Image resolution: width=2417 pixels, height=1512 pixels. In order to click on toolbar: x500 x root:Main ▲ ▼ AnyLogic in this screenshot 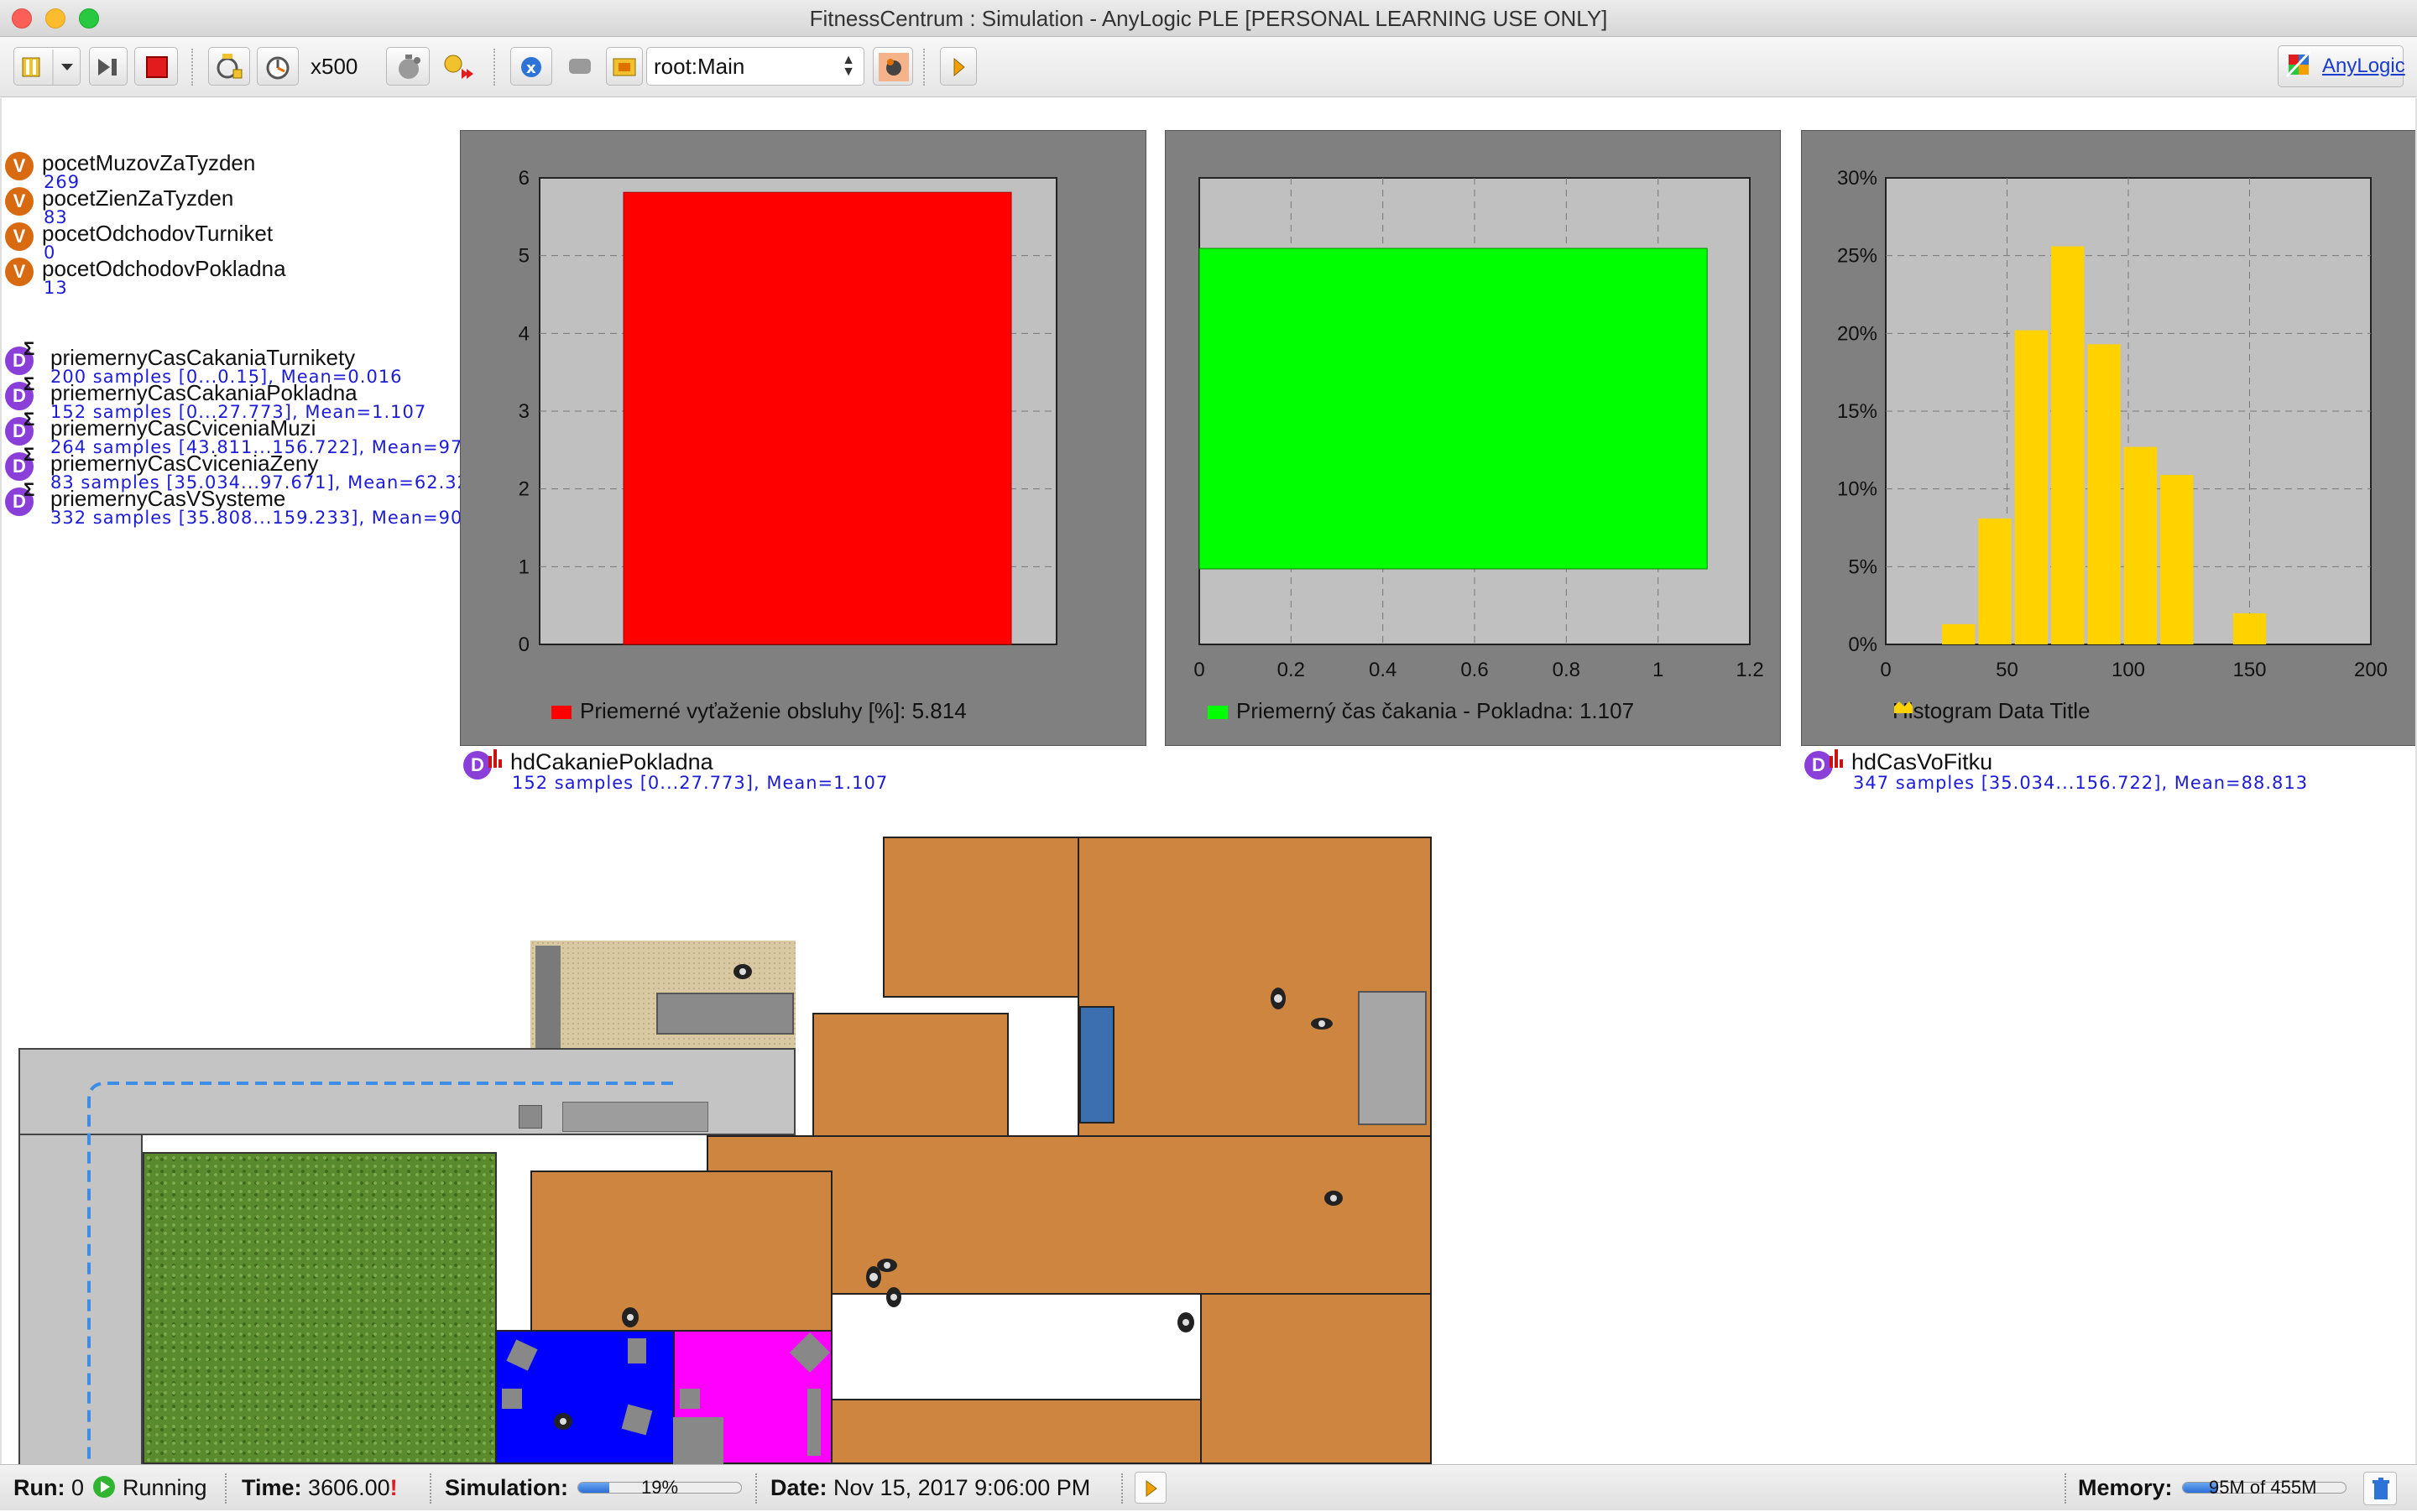, I will do `click(1208, 67)`.